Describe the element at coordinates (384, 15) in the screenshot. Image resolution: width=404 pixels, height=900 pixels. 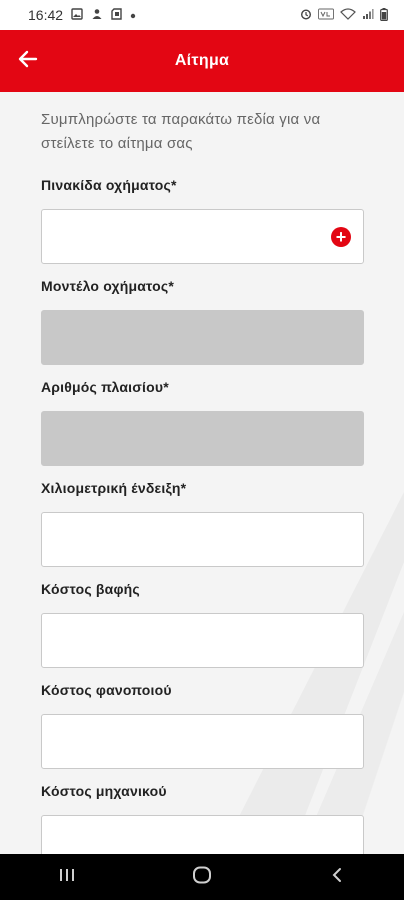
I see `battery-icon` at that location.